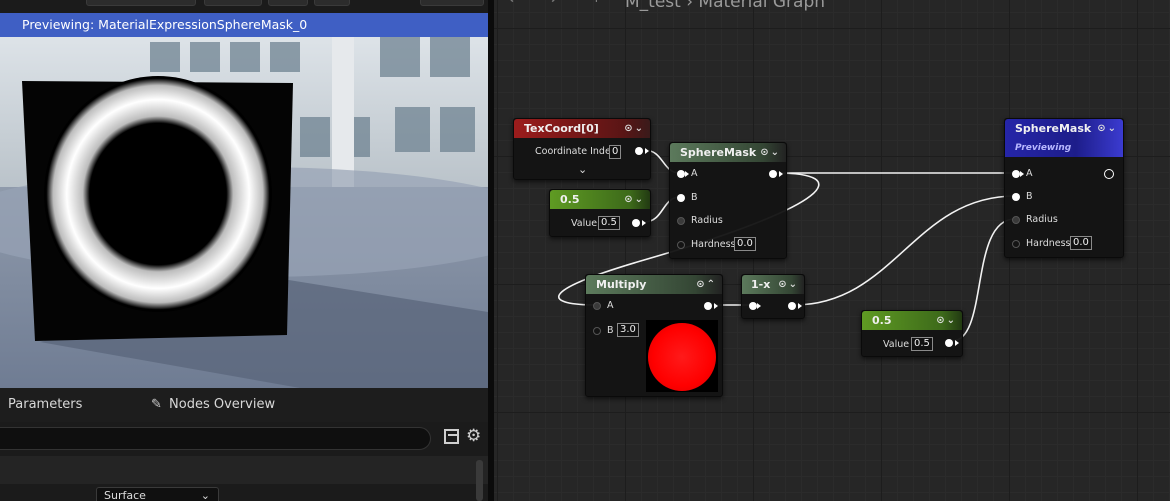 The image size is (1170, 501). I want to click on previewing-label: Previewing, so click(1043, 148).